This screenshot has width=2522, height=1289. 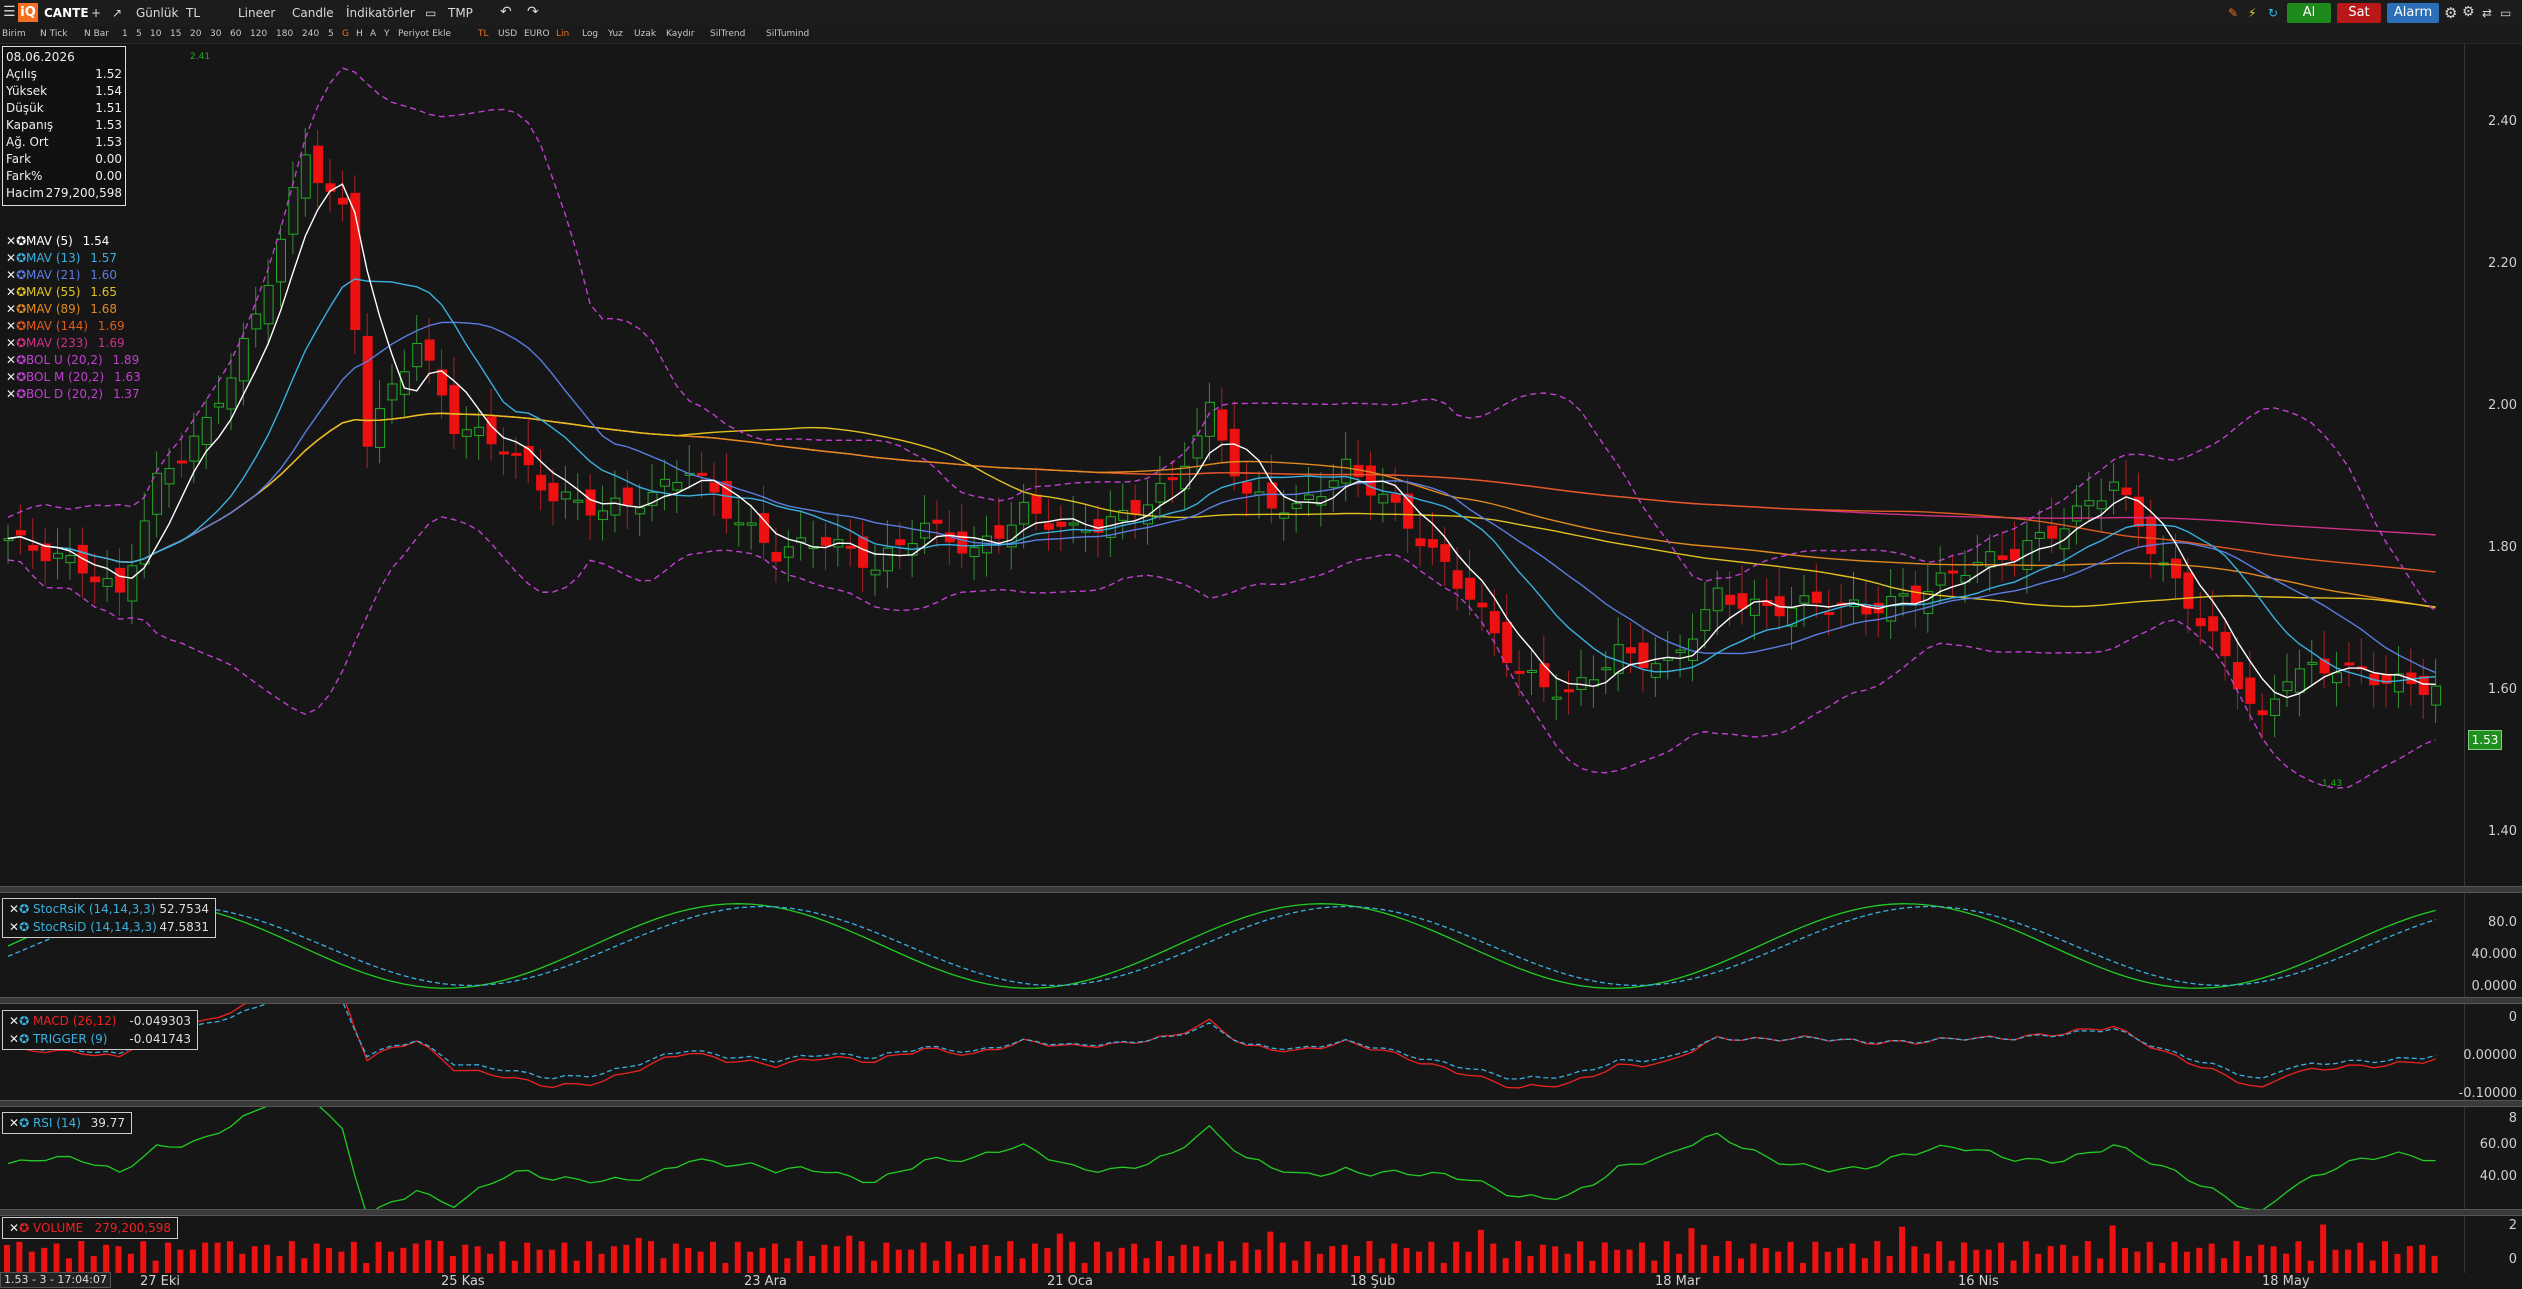 What do you see at coordinates (424, 34) in the screenshot?
I see `period-item: Periyot Ekle` at bounding box center [424, 34].